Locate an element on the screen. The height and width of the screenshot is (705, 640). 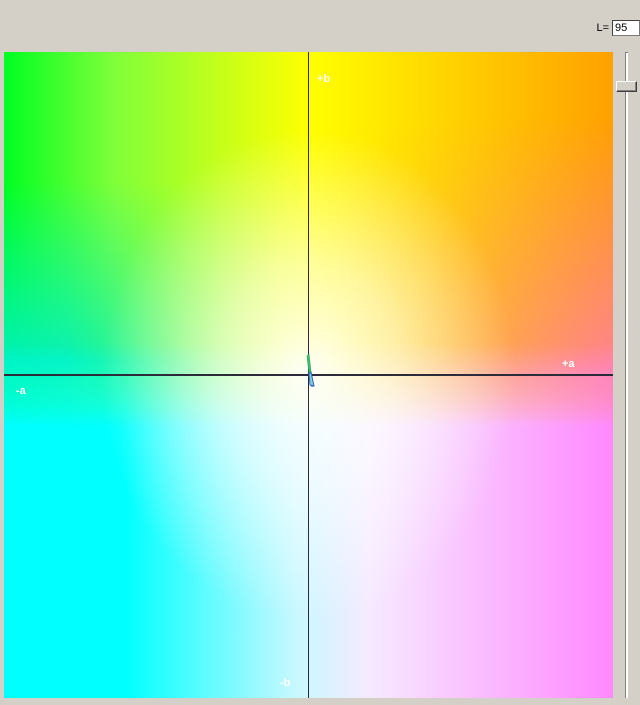
lightness-input is located at coordinates (626, 28).